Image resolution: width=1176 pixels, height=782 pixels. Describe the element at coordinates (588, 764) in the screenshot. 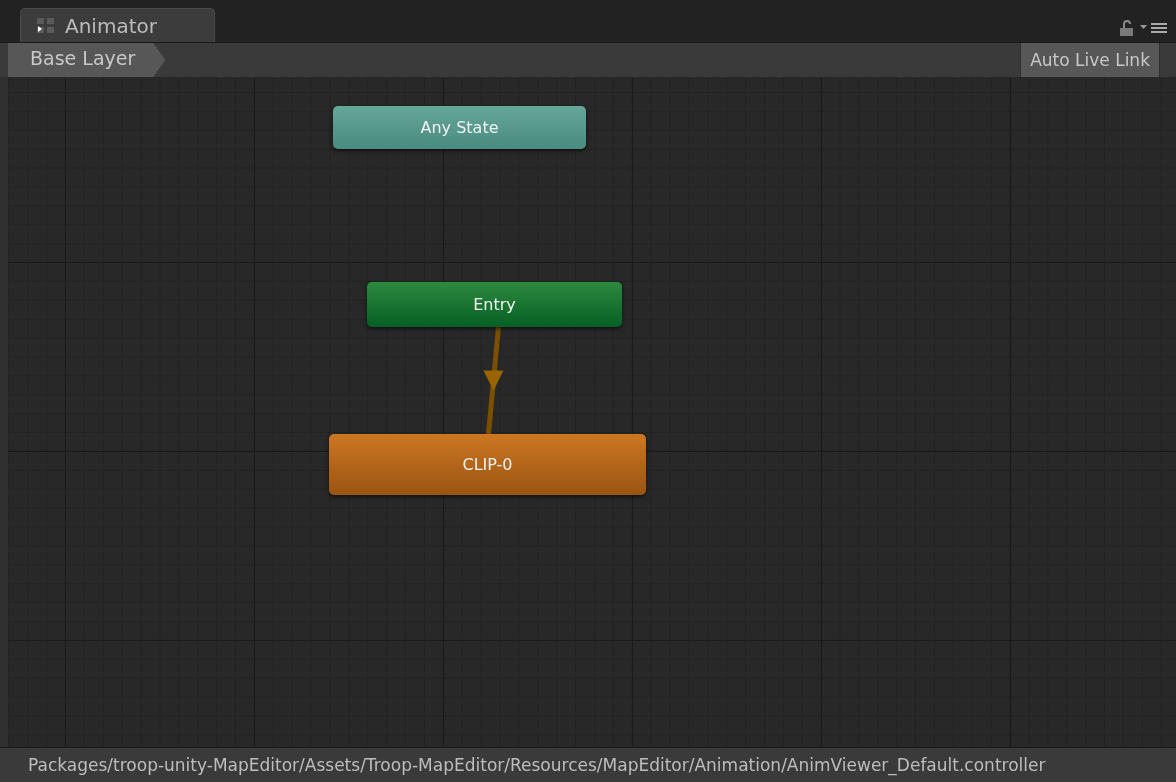

I see `asset-path: Packages/troop-unity-MapEditor/Assets/Troop-MapEditor/Resources/MapEditor/Animation/AnimViewer_Default.controller` at that location.